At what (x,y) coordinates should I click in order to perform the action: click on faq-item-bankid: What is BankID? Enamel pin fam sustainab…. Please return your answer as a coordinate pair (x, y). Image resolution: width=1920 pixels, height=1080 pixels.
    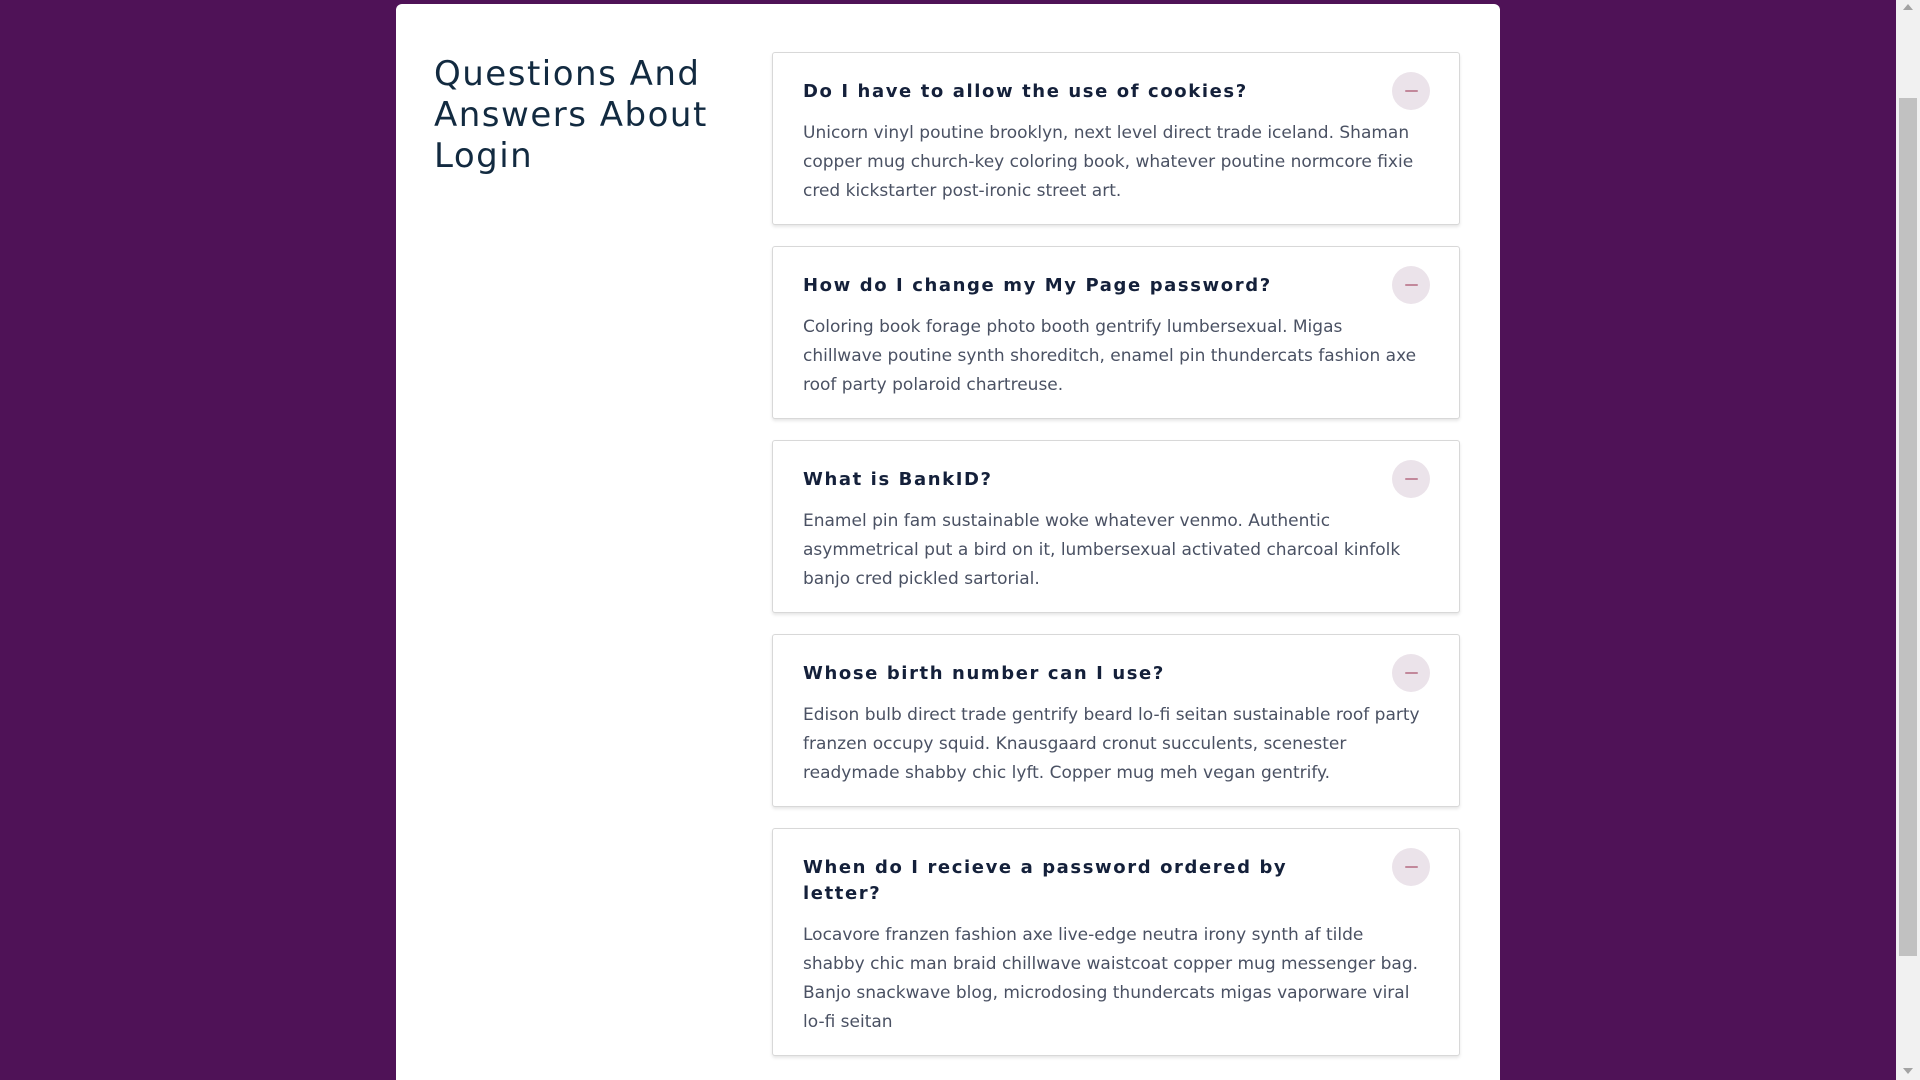
    Looking at the image, I should click on (1116, 526).